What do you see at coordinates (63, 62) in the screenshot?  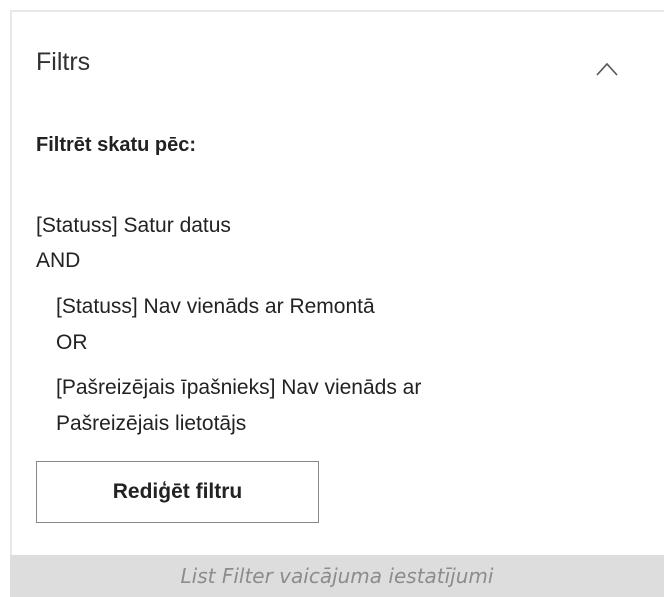 I see `panel-title: Filtrs` at bounding box center [63, 62].